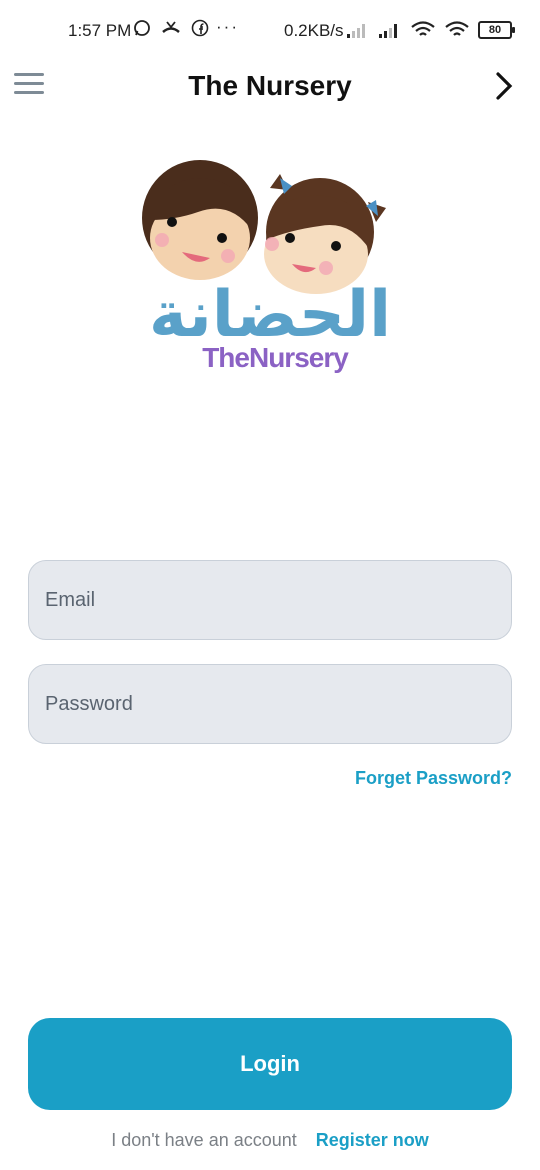 This screenshot has height=1170, width=540. Describe the element at coordinates (270, 31) in the screenshot. I see `status-bar: 1:57 PM ··· 0.2KB/s 80` at that location.